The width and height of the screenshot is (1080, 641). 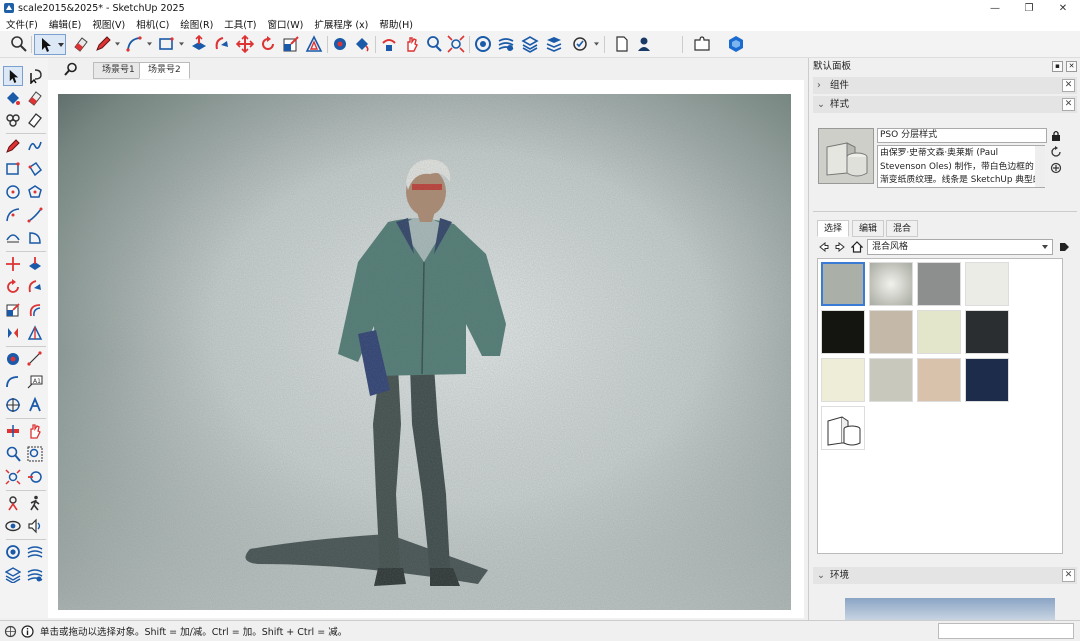 I want to click on previous-view-icon, so click(x=35, y=477).